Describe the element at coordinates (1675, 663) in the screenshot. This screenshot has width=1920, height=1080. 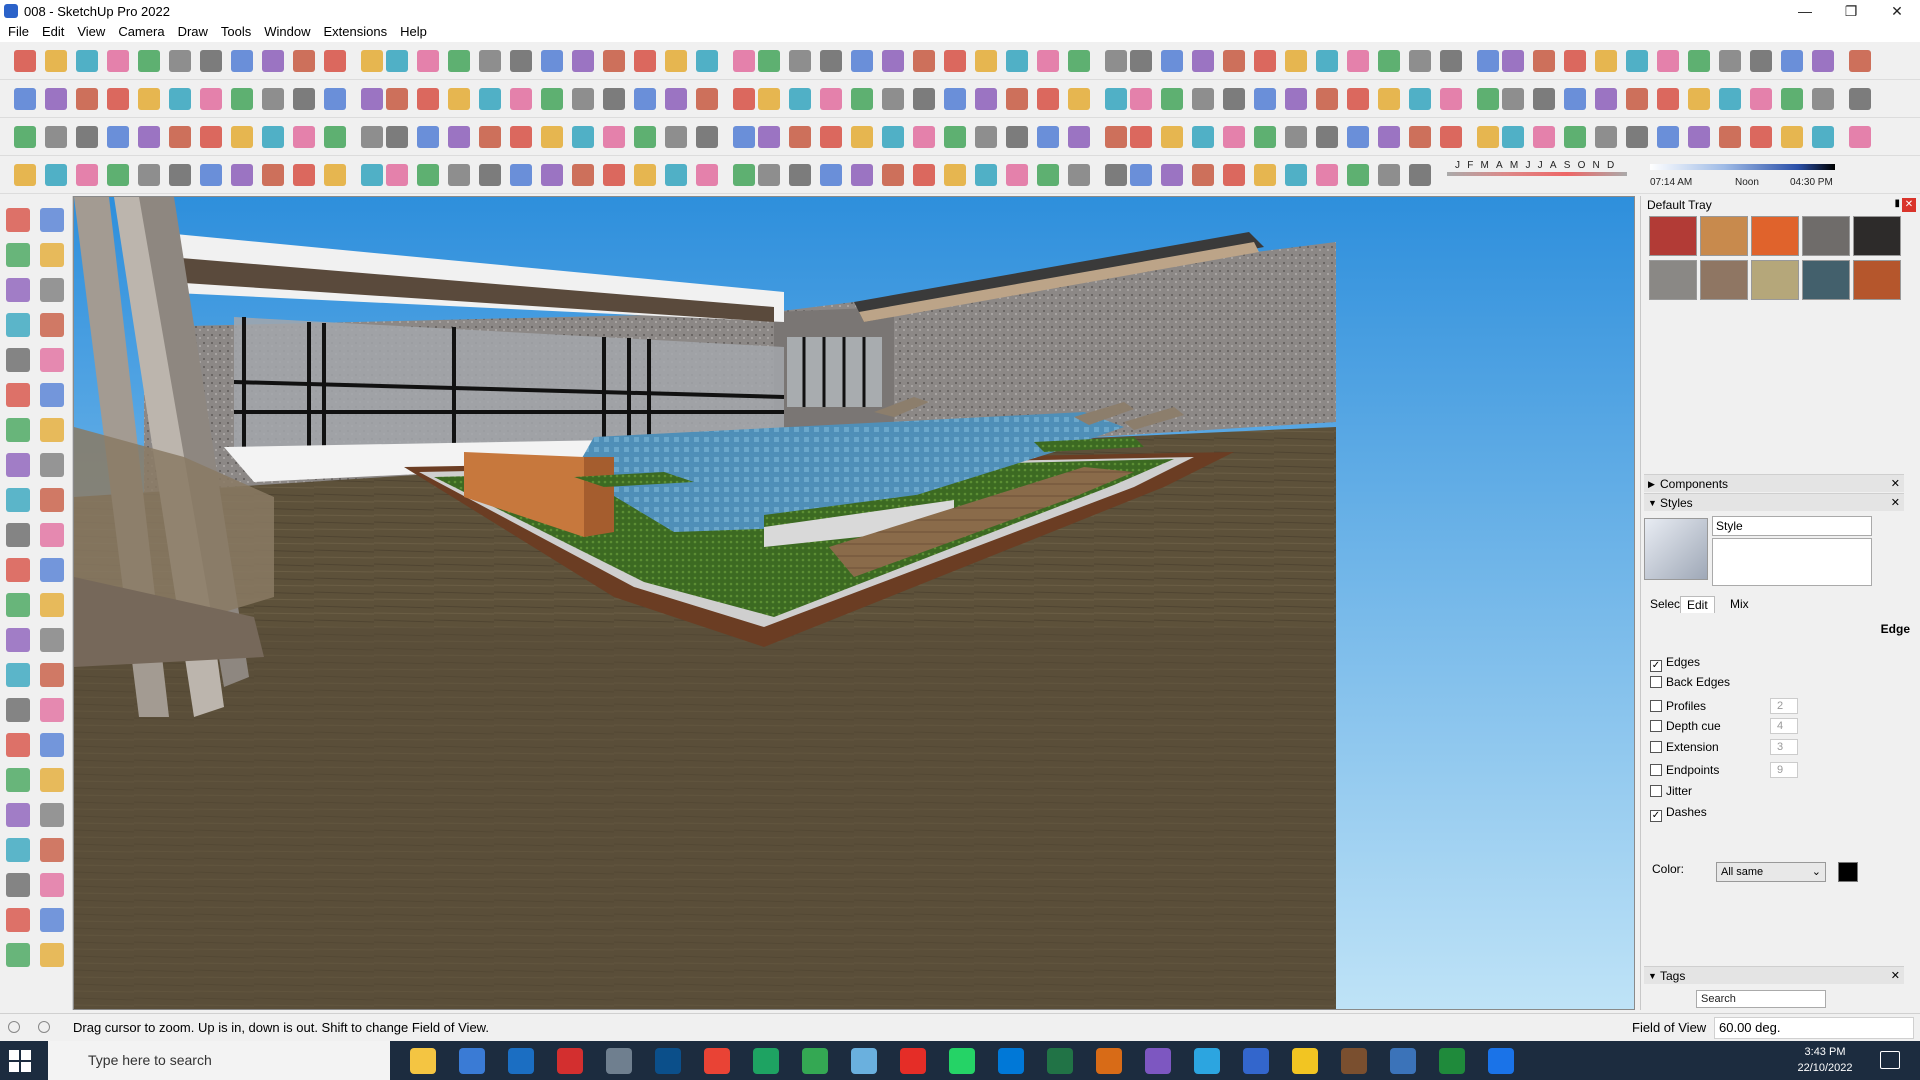
I see `edges-option: ✓ Edges` at that location.